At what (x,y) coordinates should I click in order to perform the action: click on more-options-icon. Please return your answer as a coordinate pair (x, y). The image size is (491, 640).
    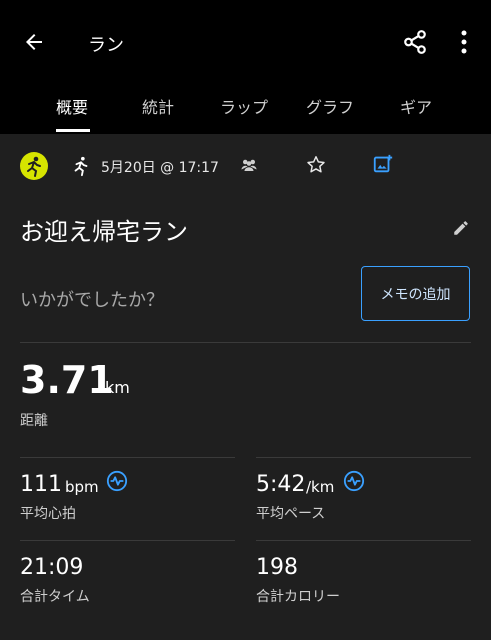
    Looking at the image, I should click on (464, 42).